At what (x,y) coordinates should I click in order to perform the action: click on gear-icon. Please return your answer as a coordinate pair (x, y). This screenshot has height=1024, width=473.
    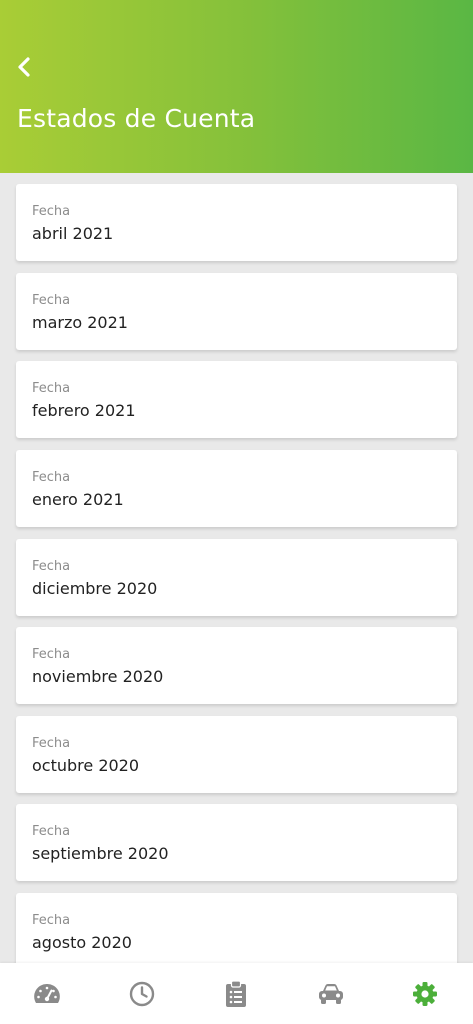
    Looking at the image, I should click on (425, 993).